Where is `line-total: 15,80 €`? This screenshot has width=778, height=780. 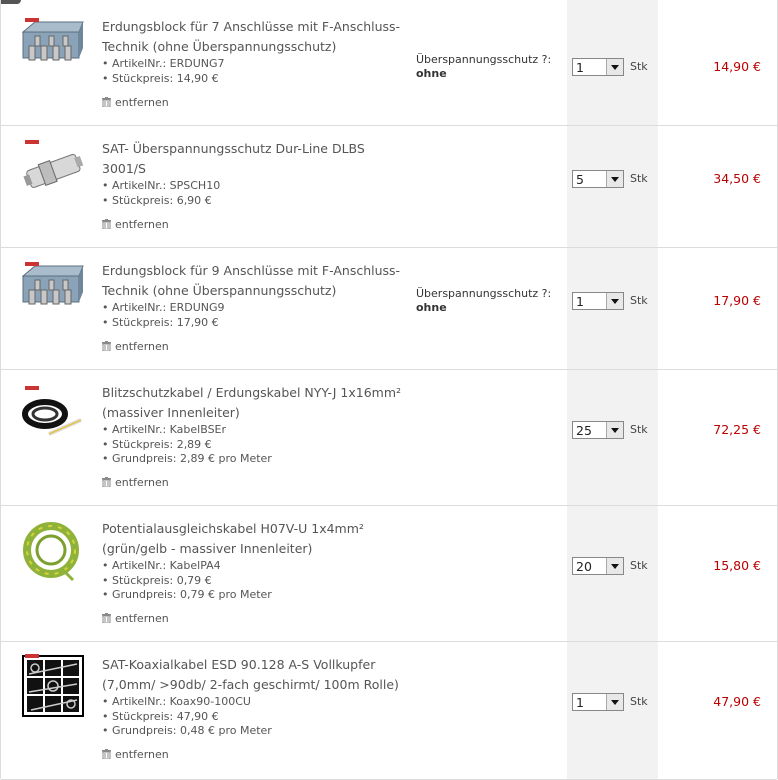
line-total: 15,80 € is located at coordinates (737, 565).